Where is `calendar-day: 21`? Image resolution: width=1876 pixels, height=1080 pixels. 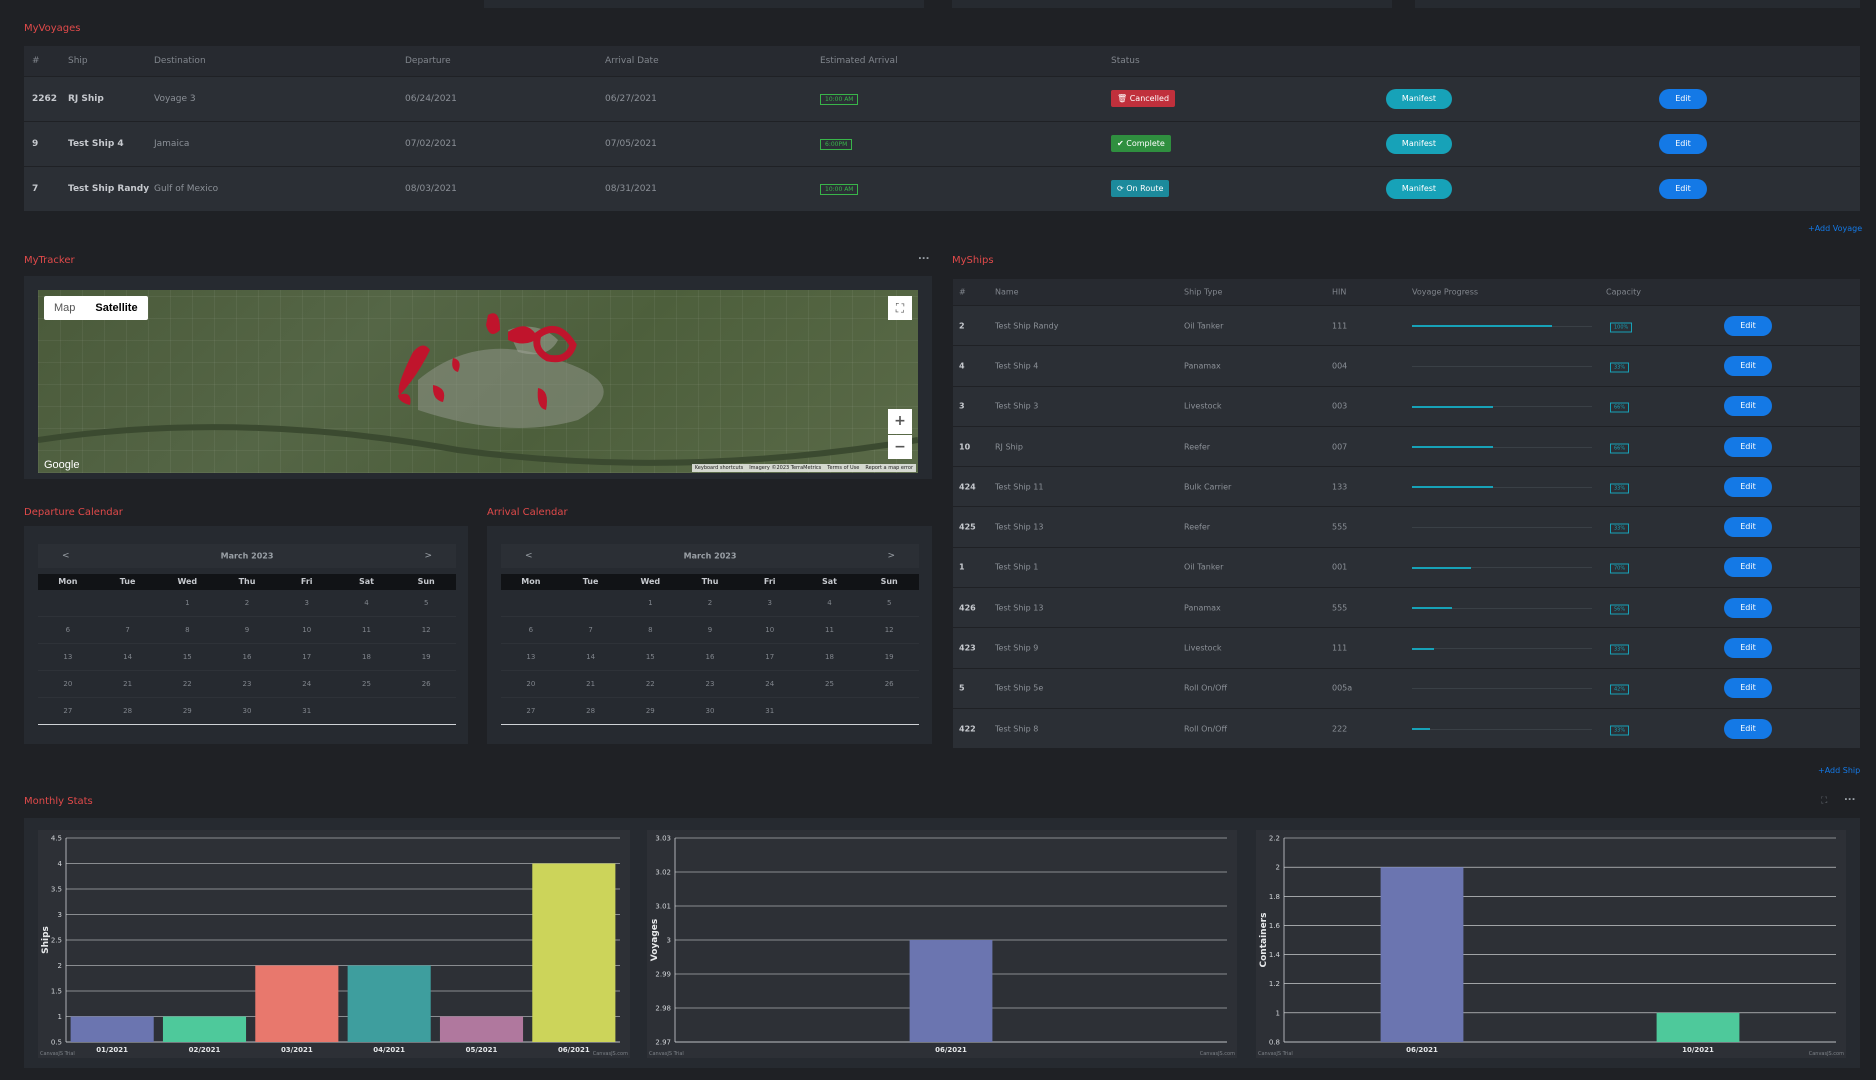
calendar-day: 21 is located at coordinates (591, 684).